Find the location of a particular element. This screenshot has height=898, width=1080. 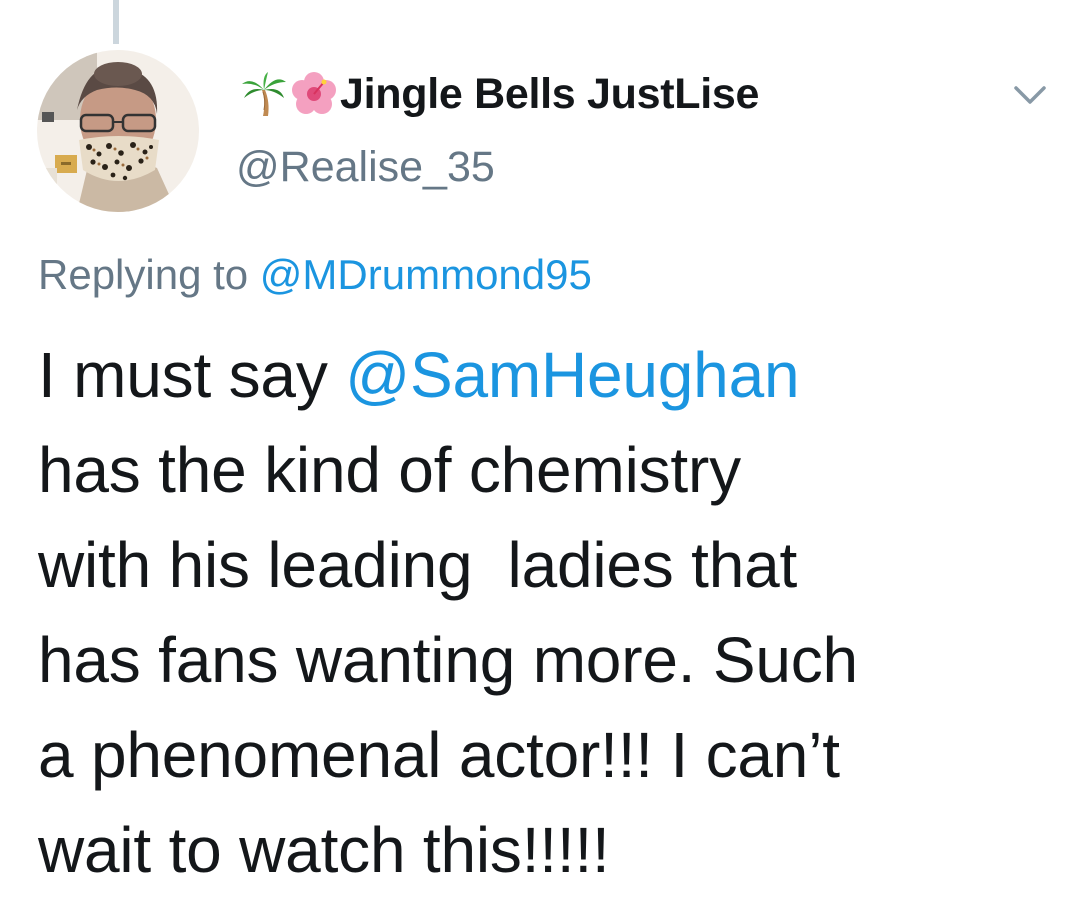

tweet-text-line: has the kind of chemistry is located at coordinates (389, 470).